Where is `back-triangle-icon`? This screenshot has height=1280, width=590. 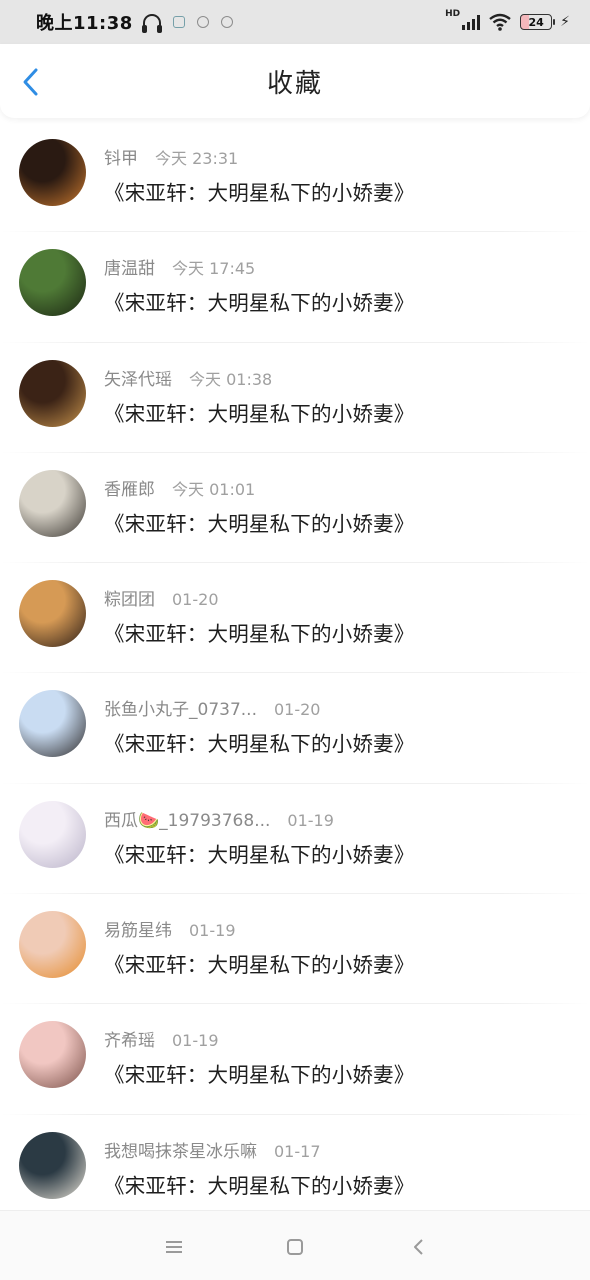
back-triangle-icon is located at coordinates (418, 1247).